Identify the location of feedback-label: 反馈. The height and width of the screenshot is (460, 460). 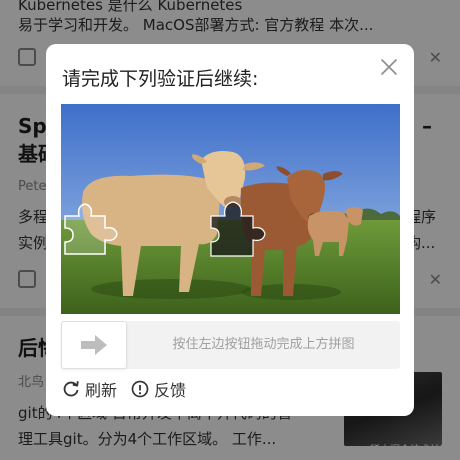
(170, 390).